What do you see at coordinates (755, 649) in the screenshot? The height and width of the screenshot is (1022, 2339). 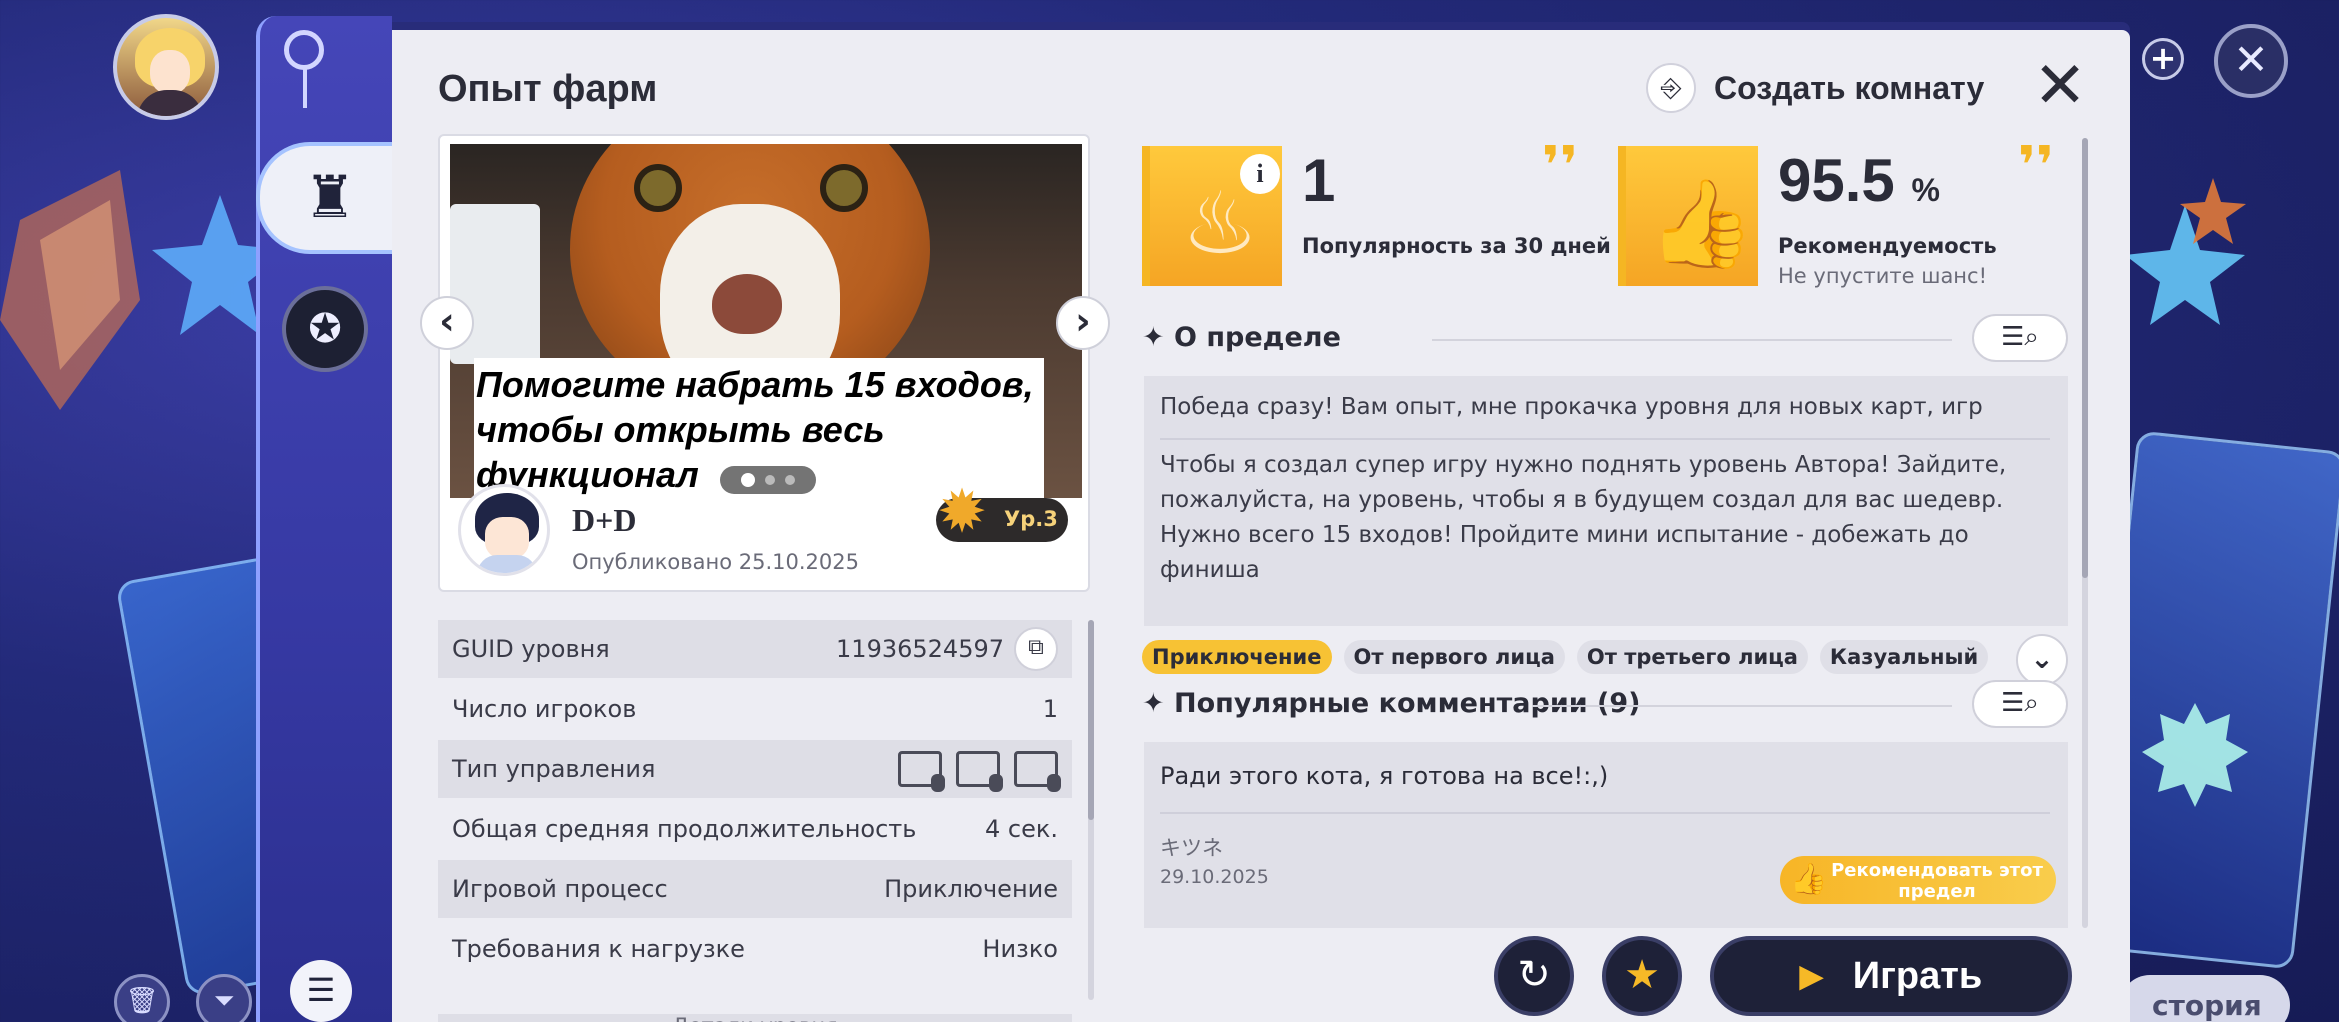 I see `info-row-guid: GUID уровня 11936524597 ⧉` at bounding box center [755, 649].